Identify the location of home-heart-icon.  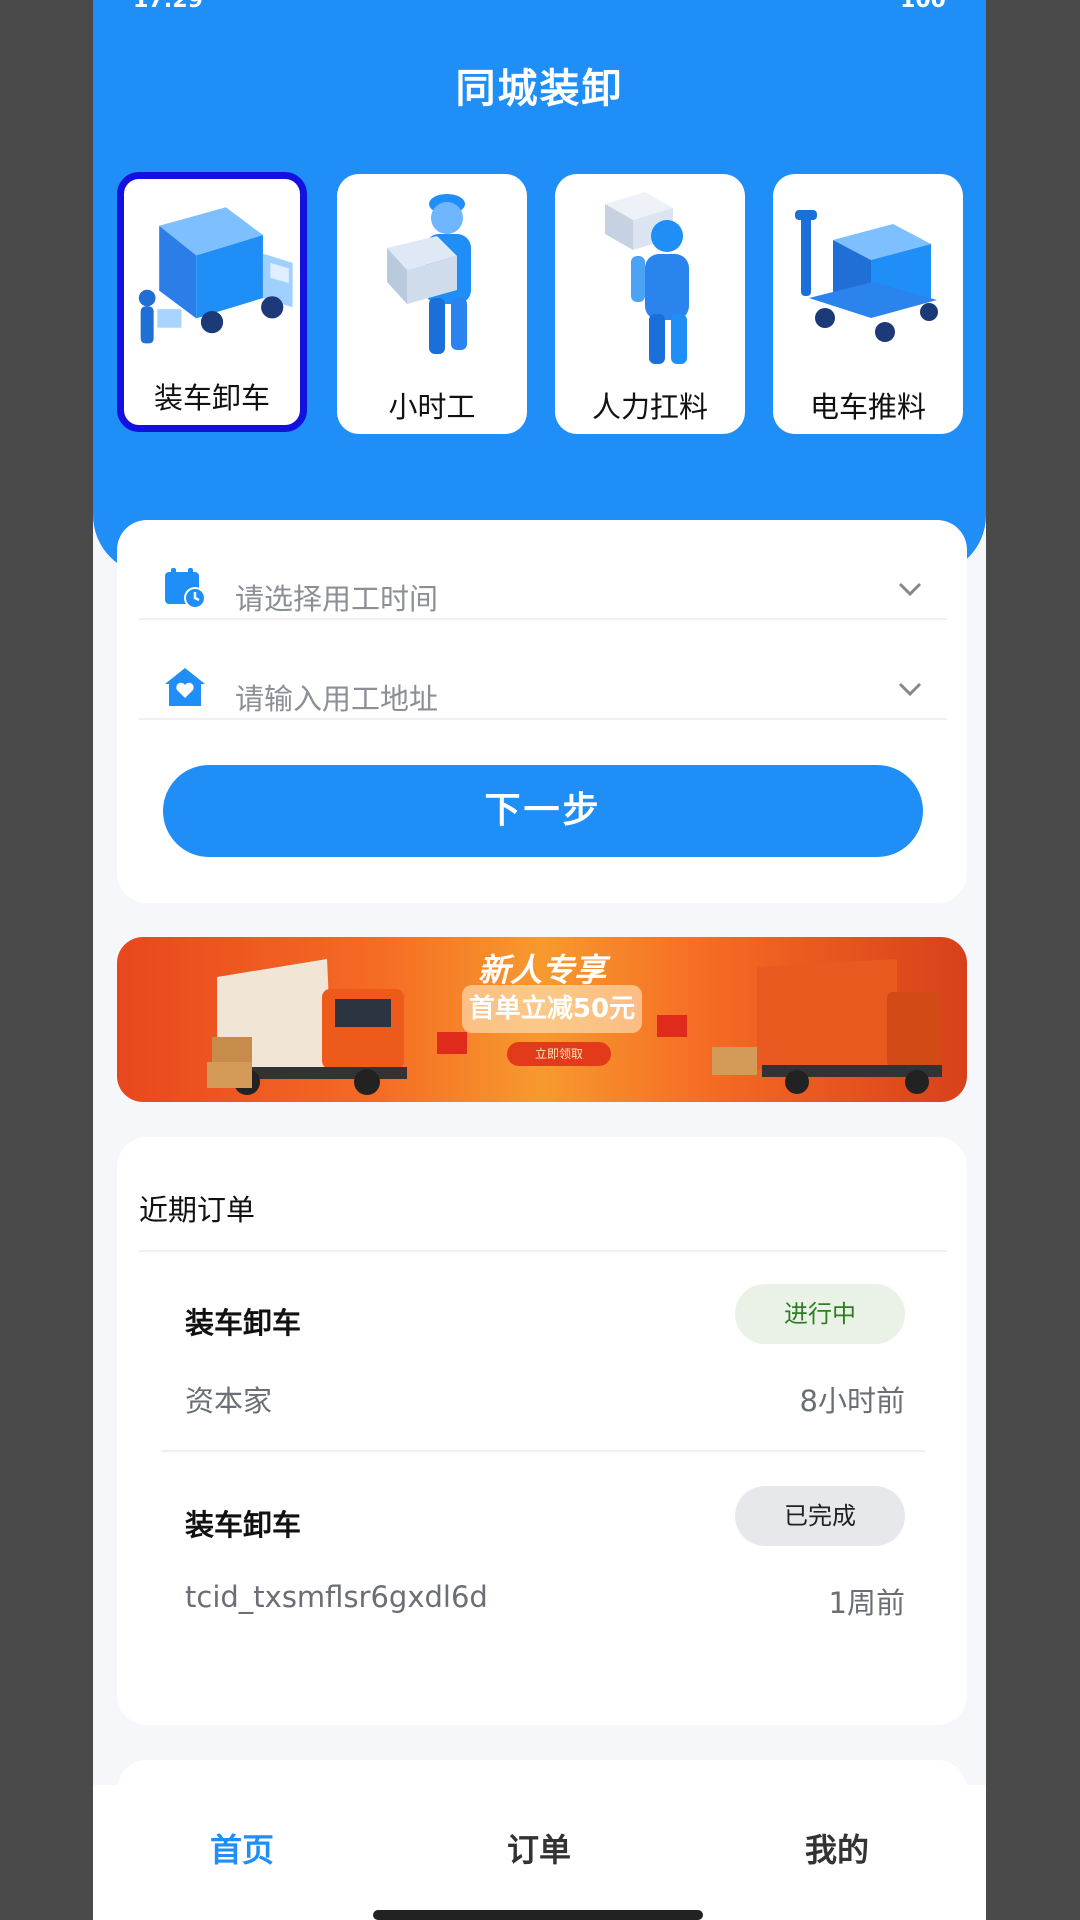
(185, 687).